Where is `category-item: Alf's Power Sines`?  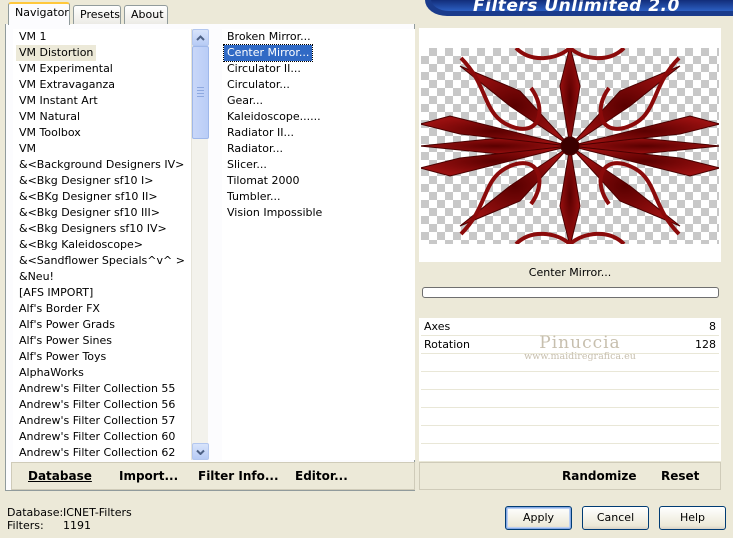 category-item: Alf's Power Sines is located at coordinates (103, 341).